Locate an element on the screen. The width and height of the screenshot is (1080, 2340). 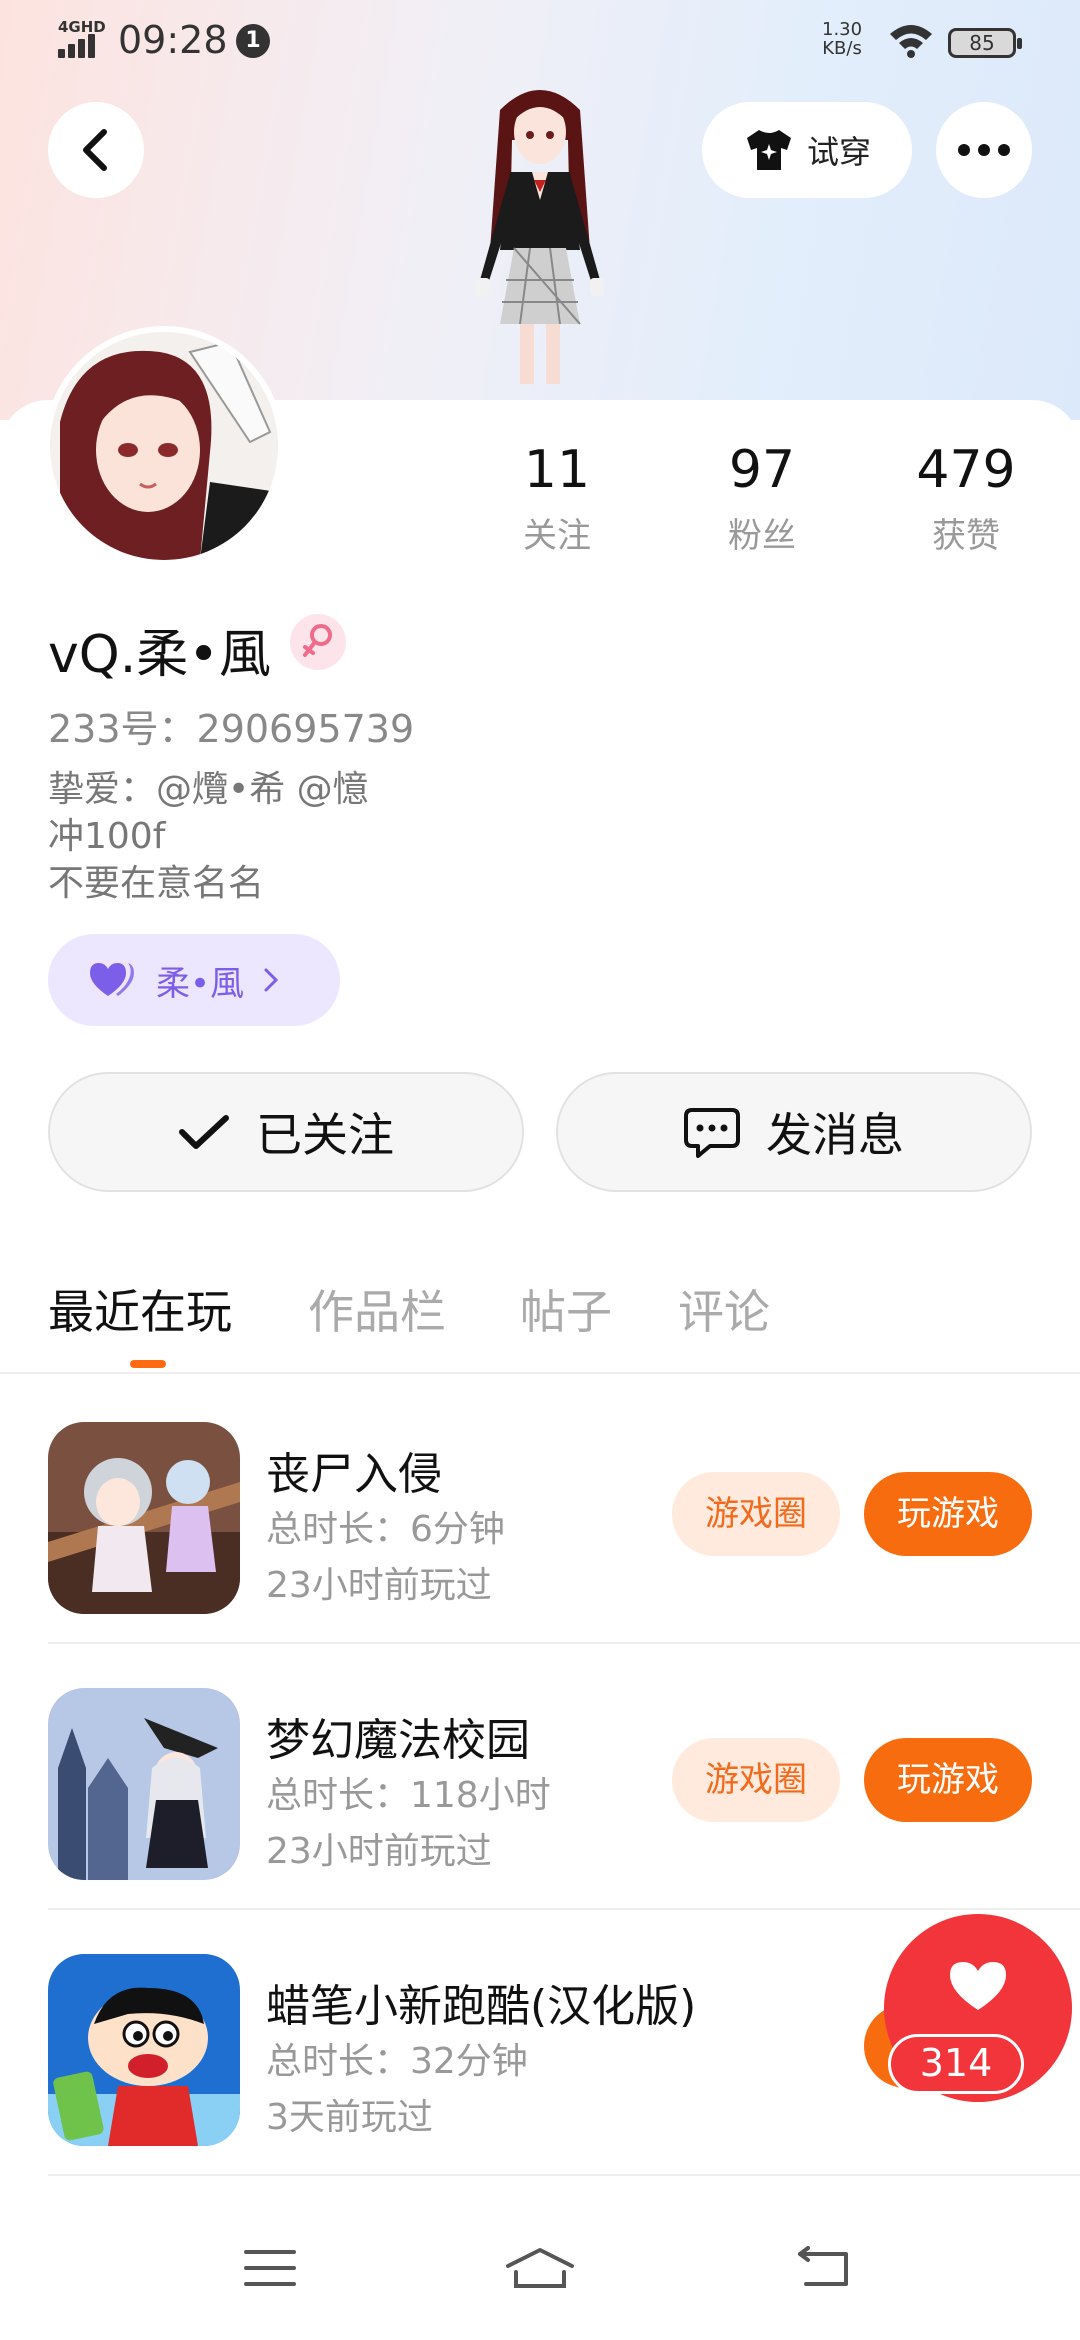
battery-icon: 85 is located at coordinates (985, 43).